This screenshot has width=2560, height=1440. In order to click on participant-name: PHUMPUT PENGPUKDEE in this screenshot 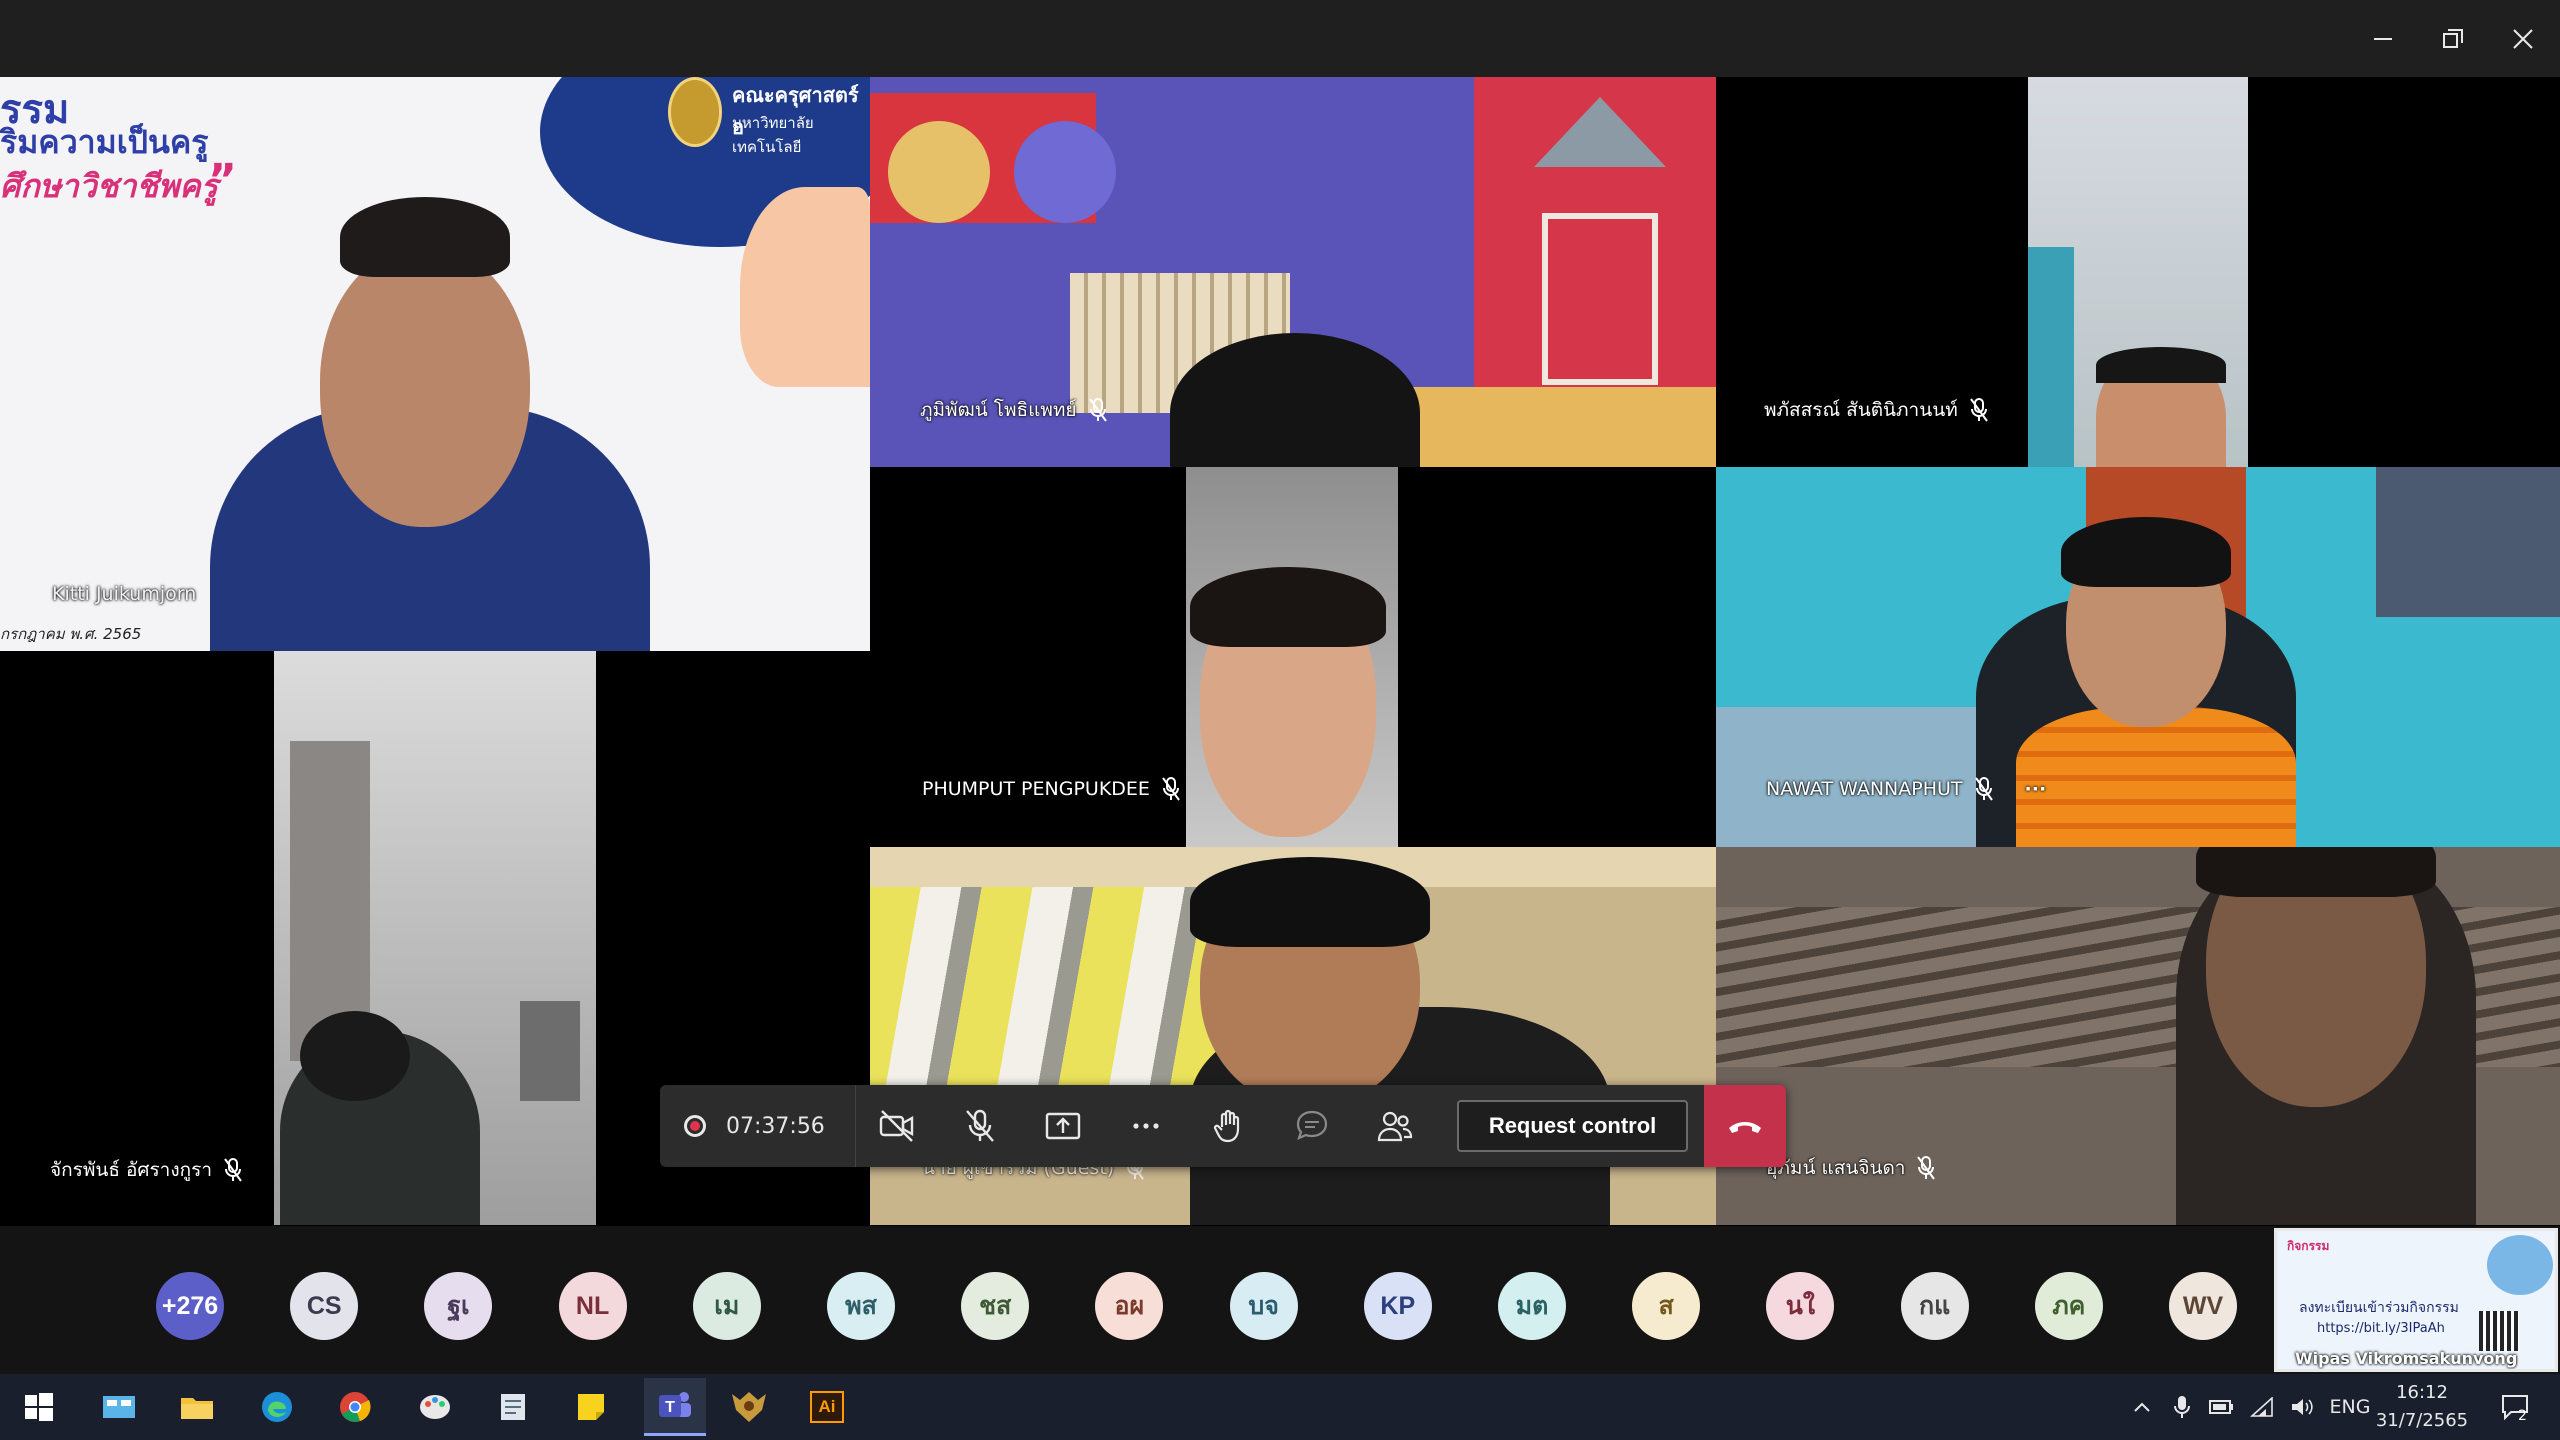, I will do `click(1036, 789)`.